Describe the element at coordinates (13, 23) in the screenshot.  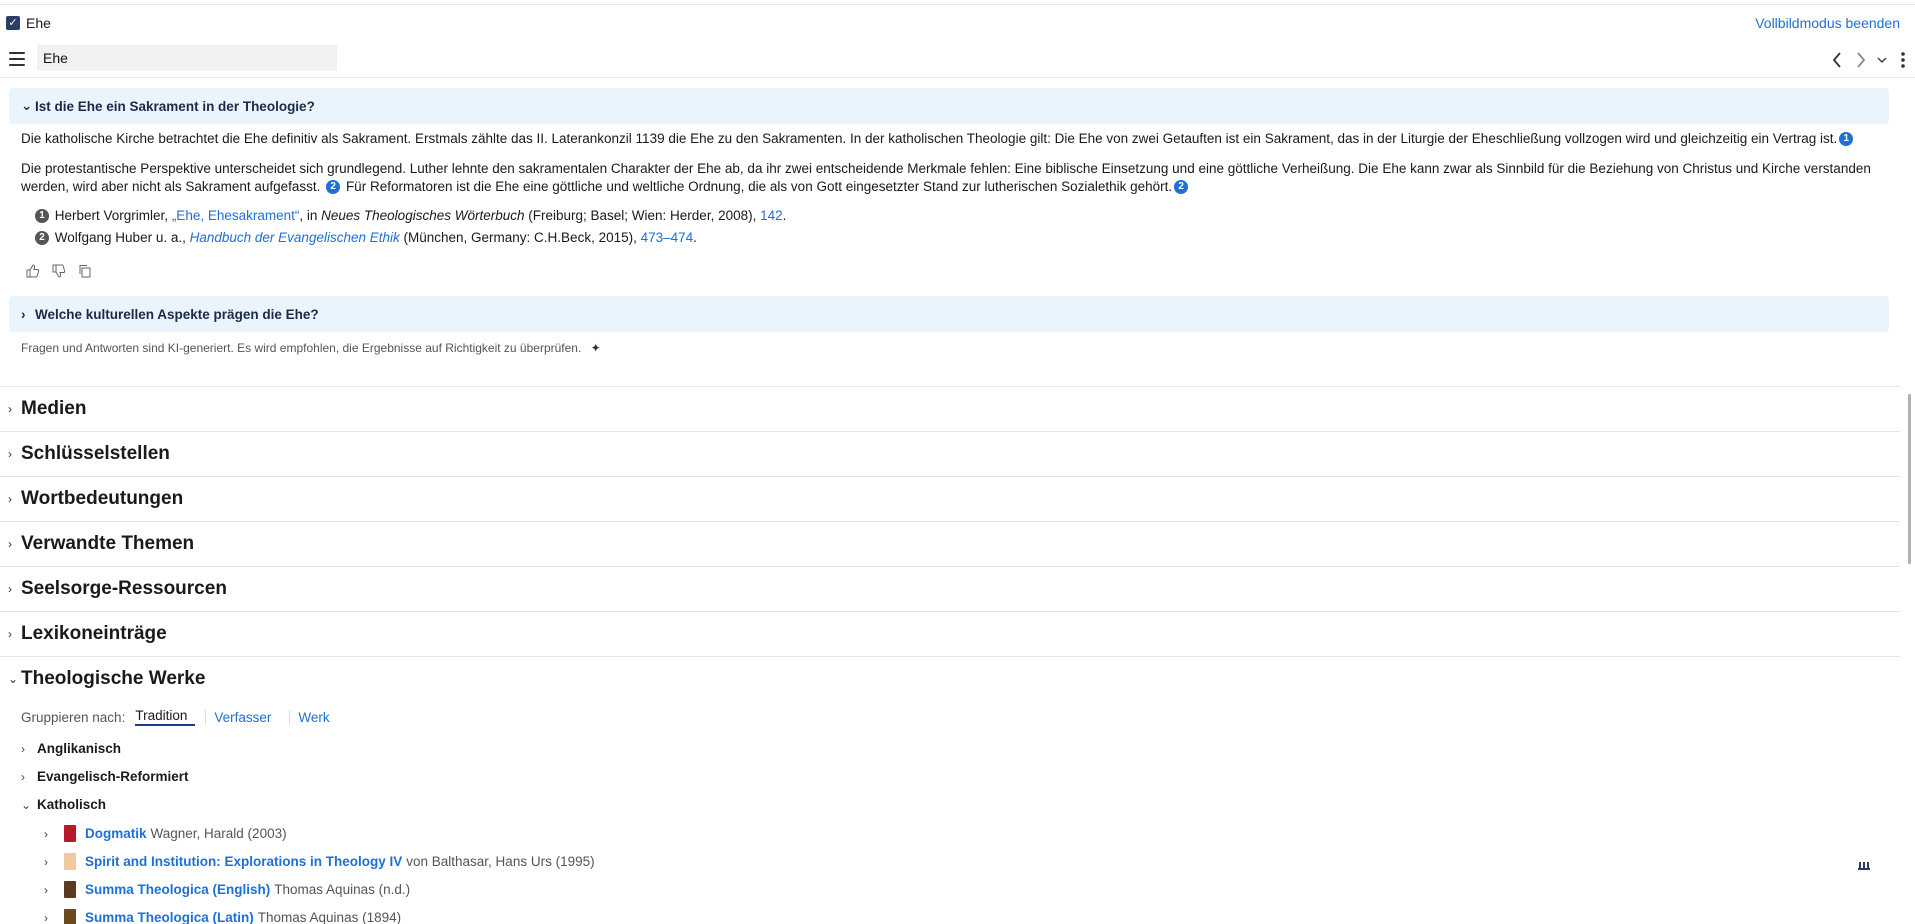
I see `checkbox-icon: ✓` at that location.